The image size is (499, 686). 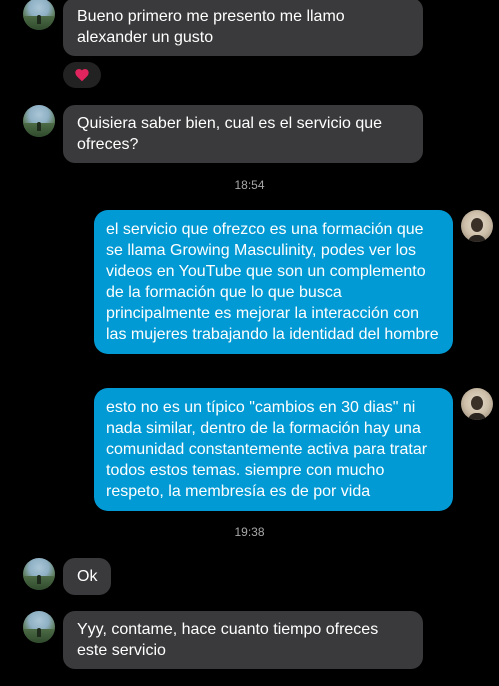 What do you see at coordinates (249, 185) in the screenshot?
I see `message-timestamp: 18:54` at bounding box center [249, 185].